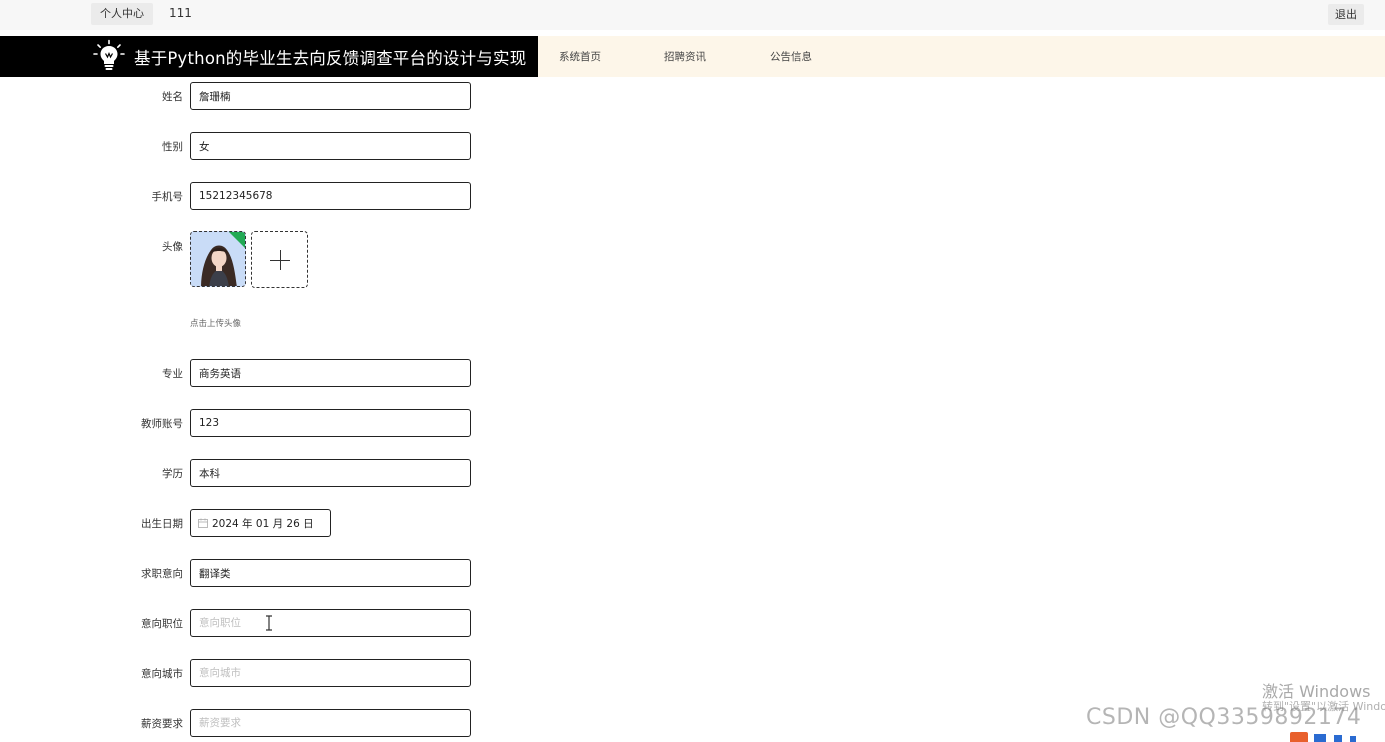 This screenshot has width=1385, height=742. What do you see at coordinates (172, 474) in the screenshot?
I see `education-label: 学历` at bounding box center [172, 474].